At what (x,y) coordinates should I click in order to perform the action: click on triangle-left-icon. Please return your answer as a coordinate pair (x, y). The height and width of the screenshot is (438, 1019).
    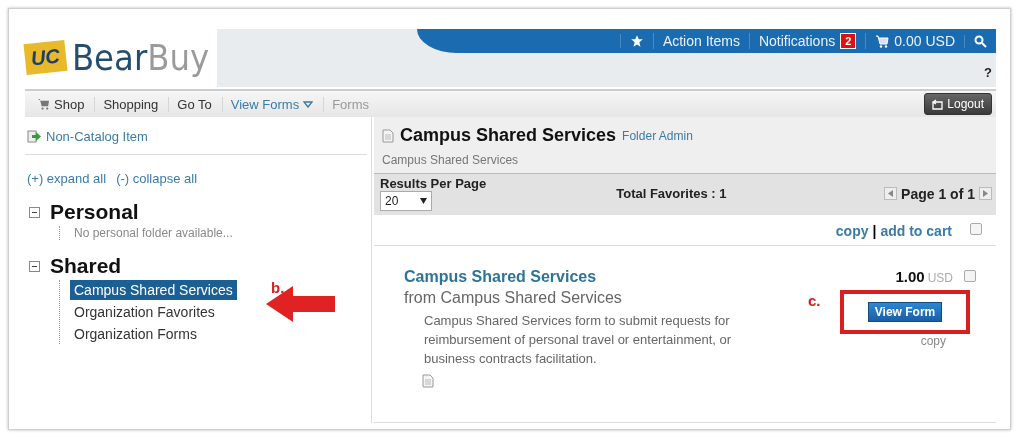
    Looking at the image, I should click on (891, 193).